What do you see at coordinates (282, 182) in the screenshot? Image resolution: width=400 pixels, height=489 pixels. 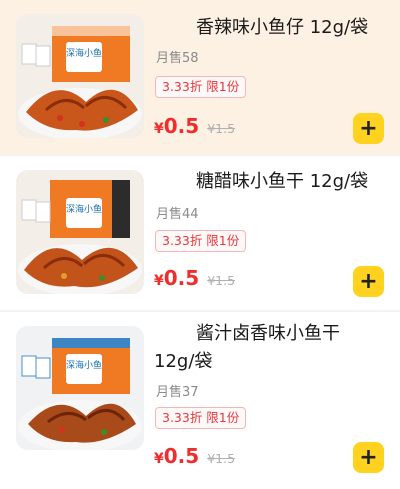 I see `product-title: 糖醋味小鱼干 12g/袋` at bounding box center [282, 182].